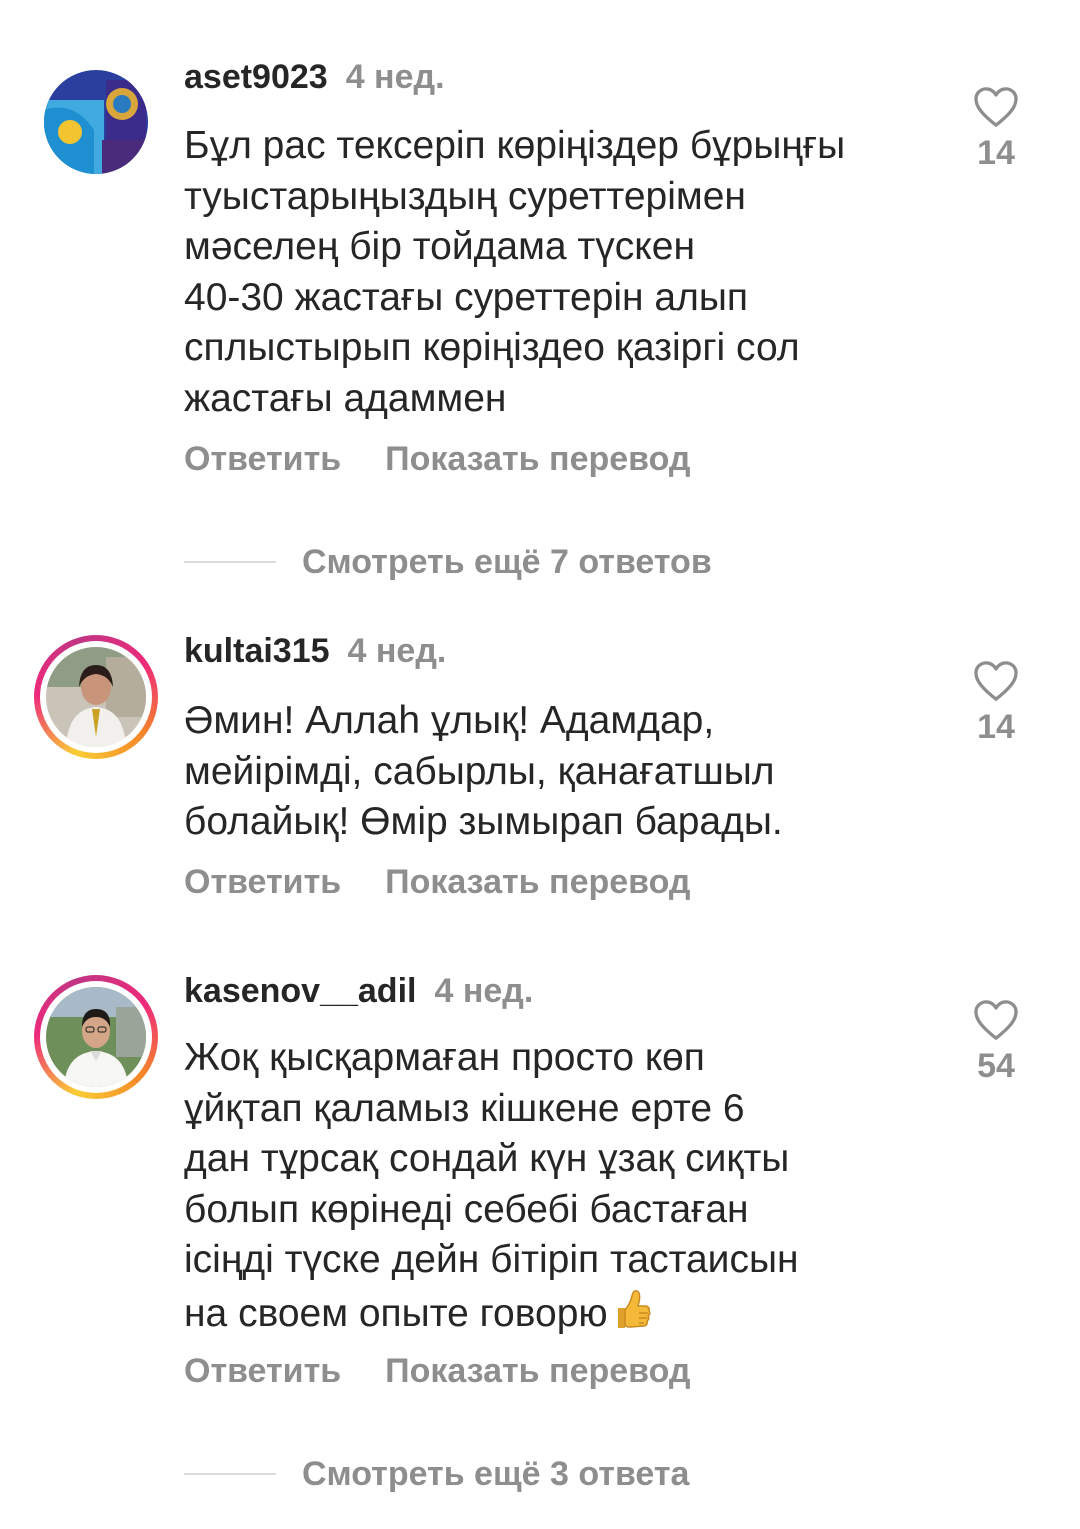  What do you see at coordinates (466, 297) in the screenshot?
I see `comment-text-line: 40-30 жастағы суреттерін алып` at bounding box center [466, 297].